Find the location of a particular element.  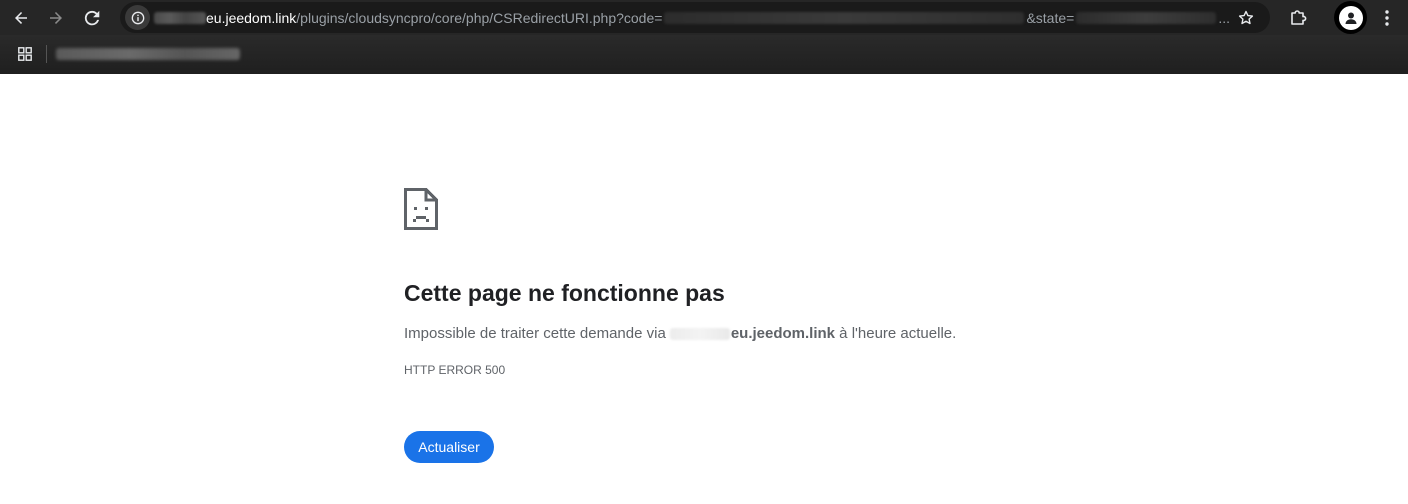

kebab-menu-icon is located at coordinates (1387, 18).